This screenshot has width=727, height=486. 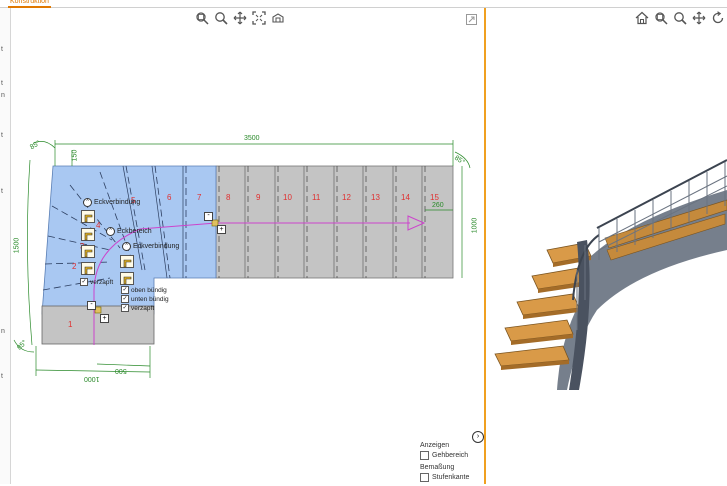 I want to click on step-number: 4, so click(x=98, y=225).